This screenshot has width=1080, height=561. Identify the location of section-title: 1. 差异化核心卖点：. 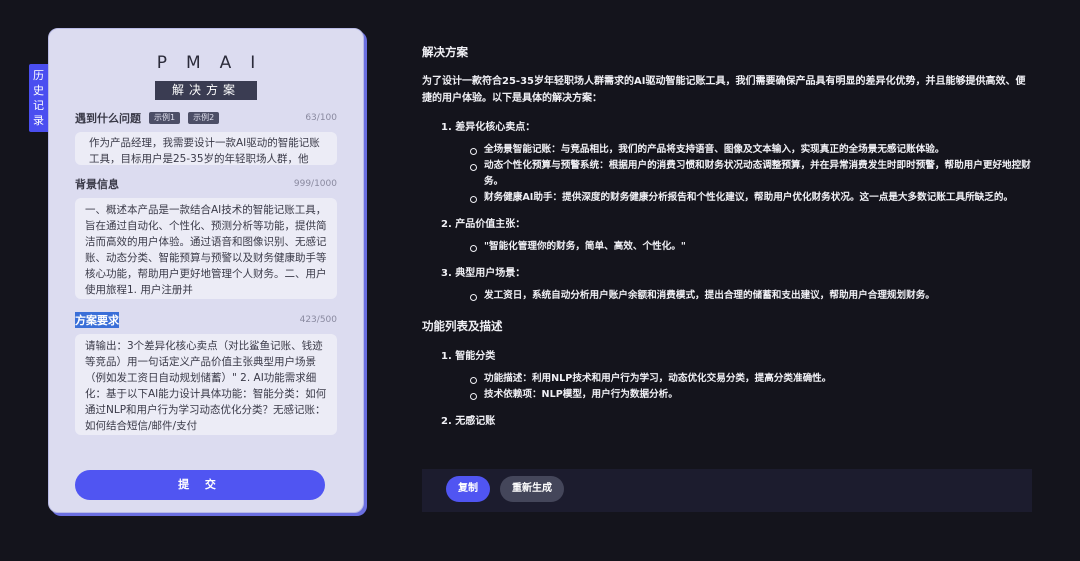
(488, 127).